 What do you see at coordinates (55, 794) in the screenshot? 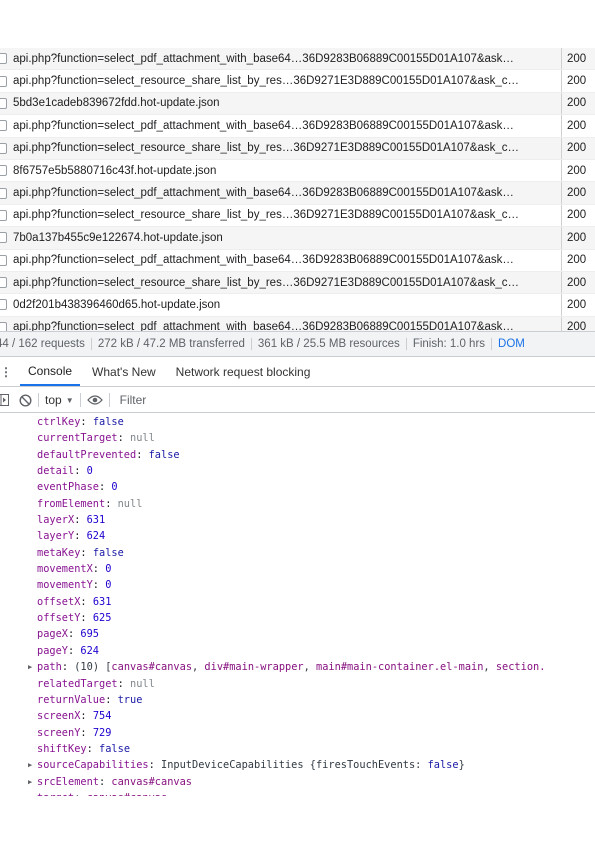
I see `property-key: target` at bounding box center [55, 794].